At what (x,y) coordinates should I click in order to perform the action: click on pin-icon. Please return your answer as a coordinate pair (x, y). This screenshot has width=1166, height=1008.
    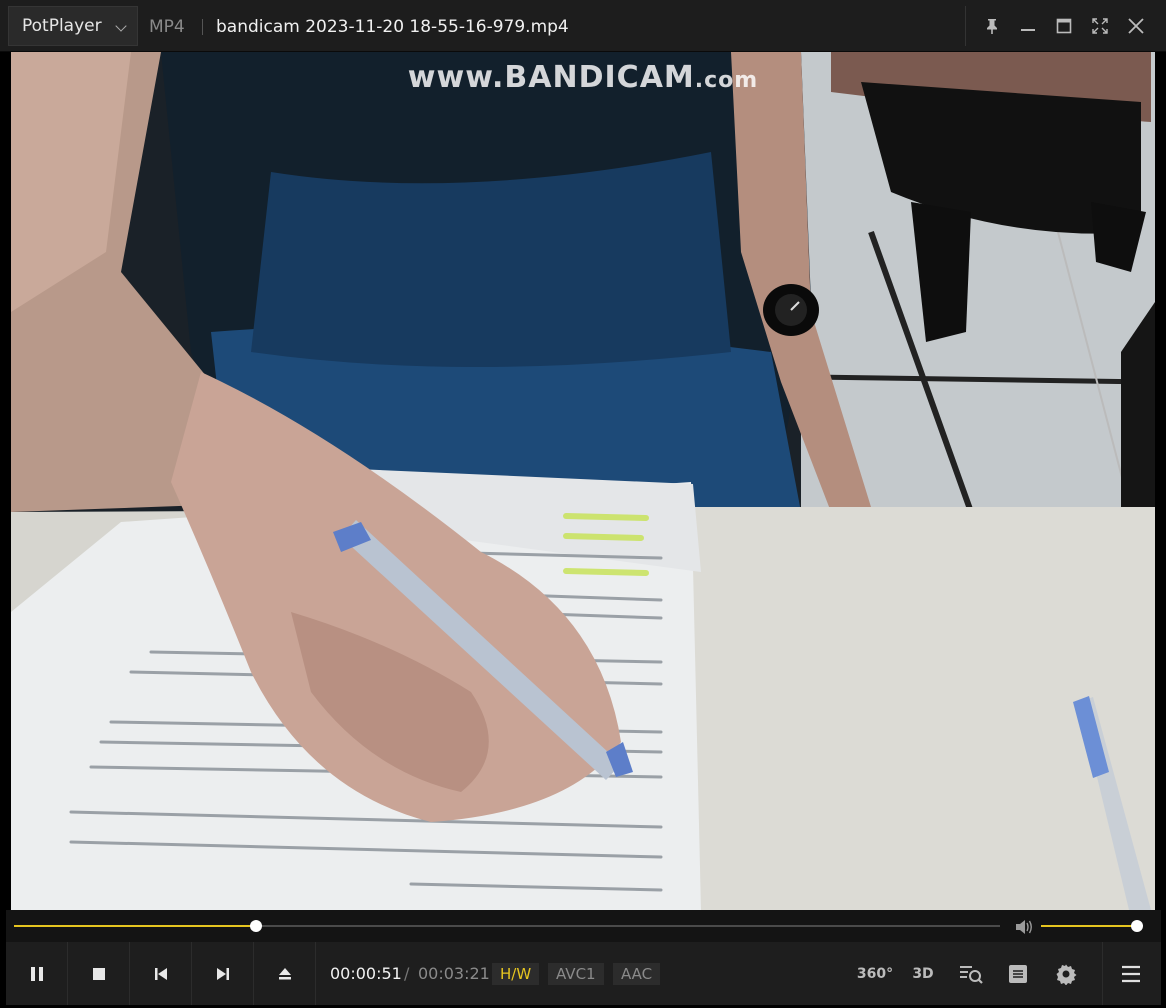
    Looking at the image, I should click on (992, 26).